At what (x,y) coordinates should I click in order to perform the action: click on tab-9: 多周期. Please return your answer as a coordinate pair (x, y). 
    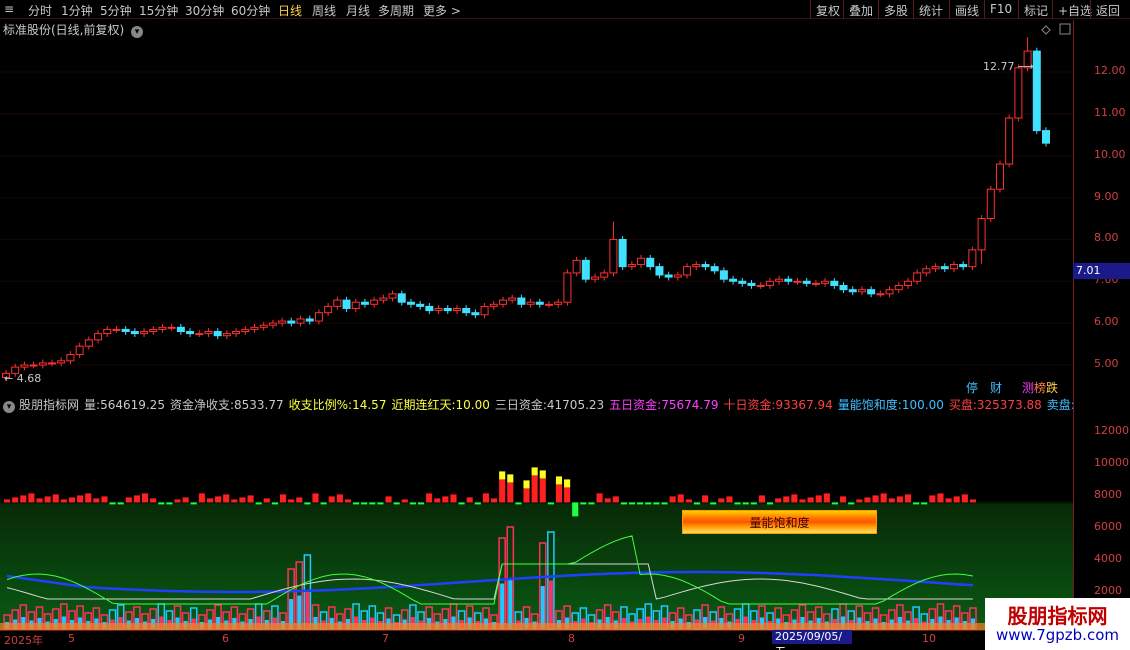
    Looking at the image, I should click on (396, 10).